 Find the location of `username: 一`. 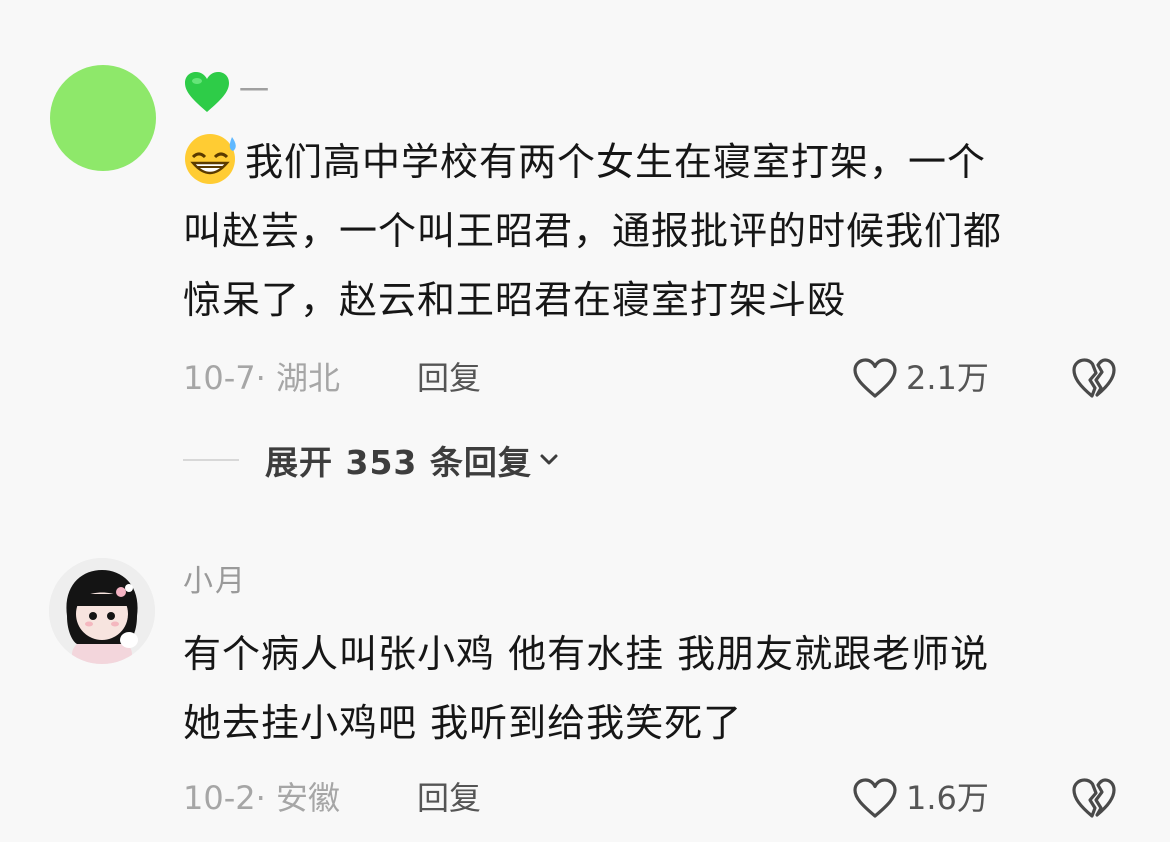

username: 一 is located at coordinates (227, 92).